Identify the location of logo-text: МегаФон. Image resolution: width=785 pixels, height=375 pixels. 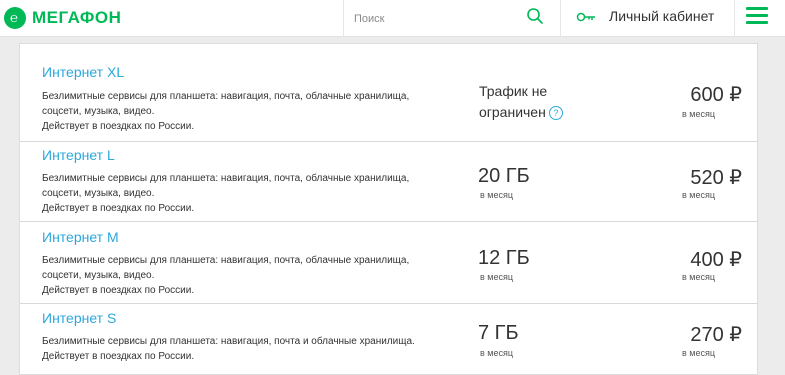
(77, 17).